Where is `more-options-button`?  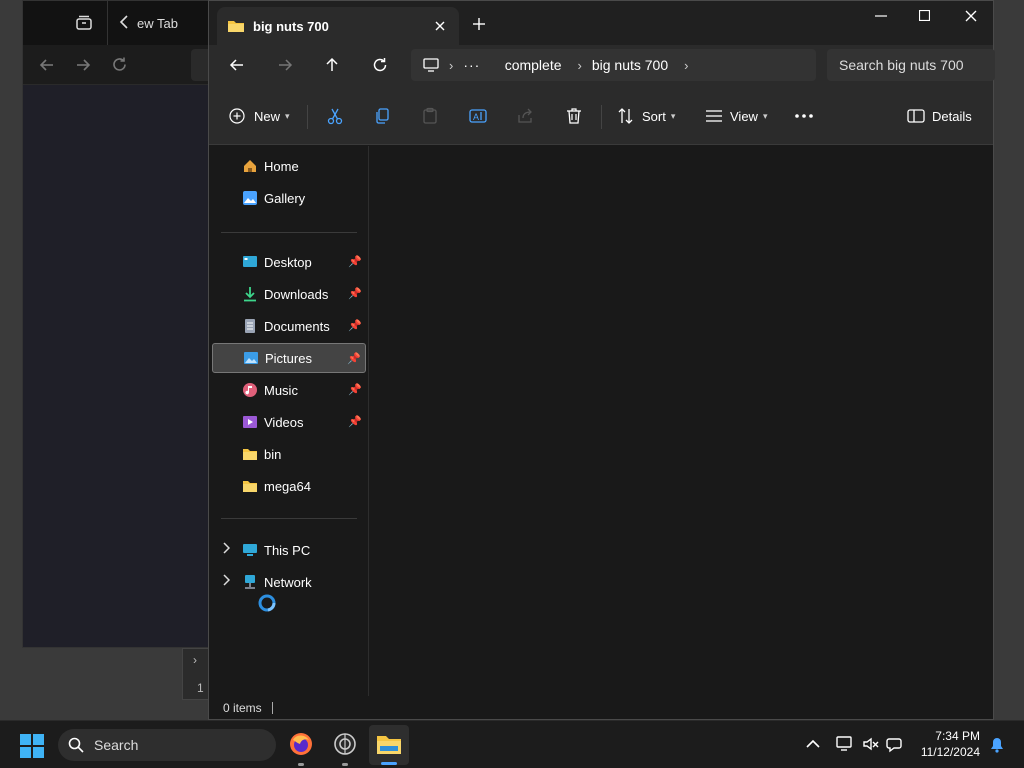
more-options-button is located at coordinates (804, 116).